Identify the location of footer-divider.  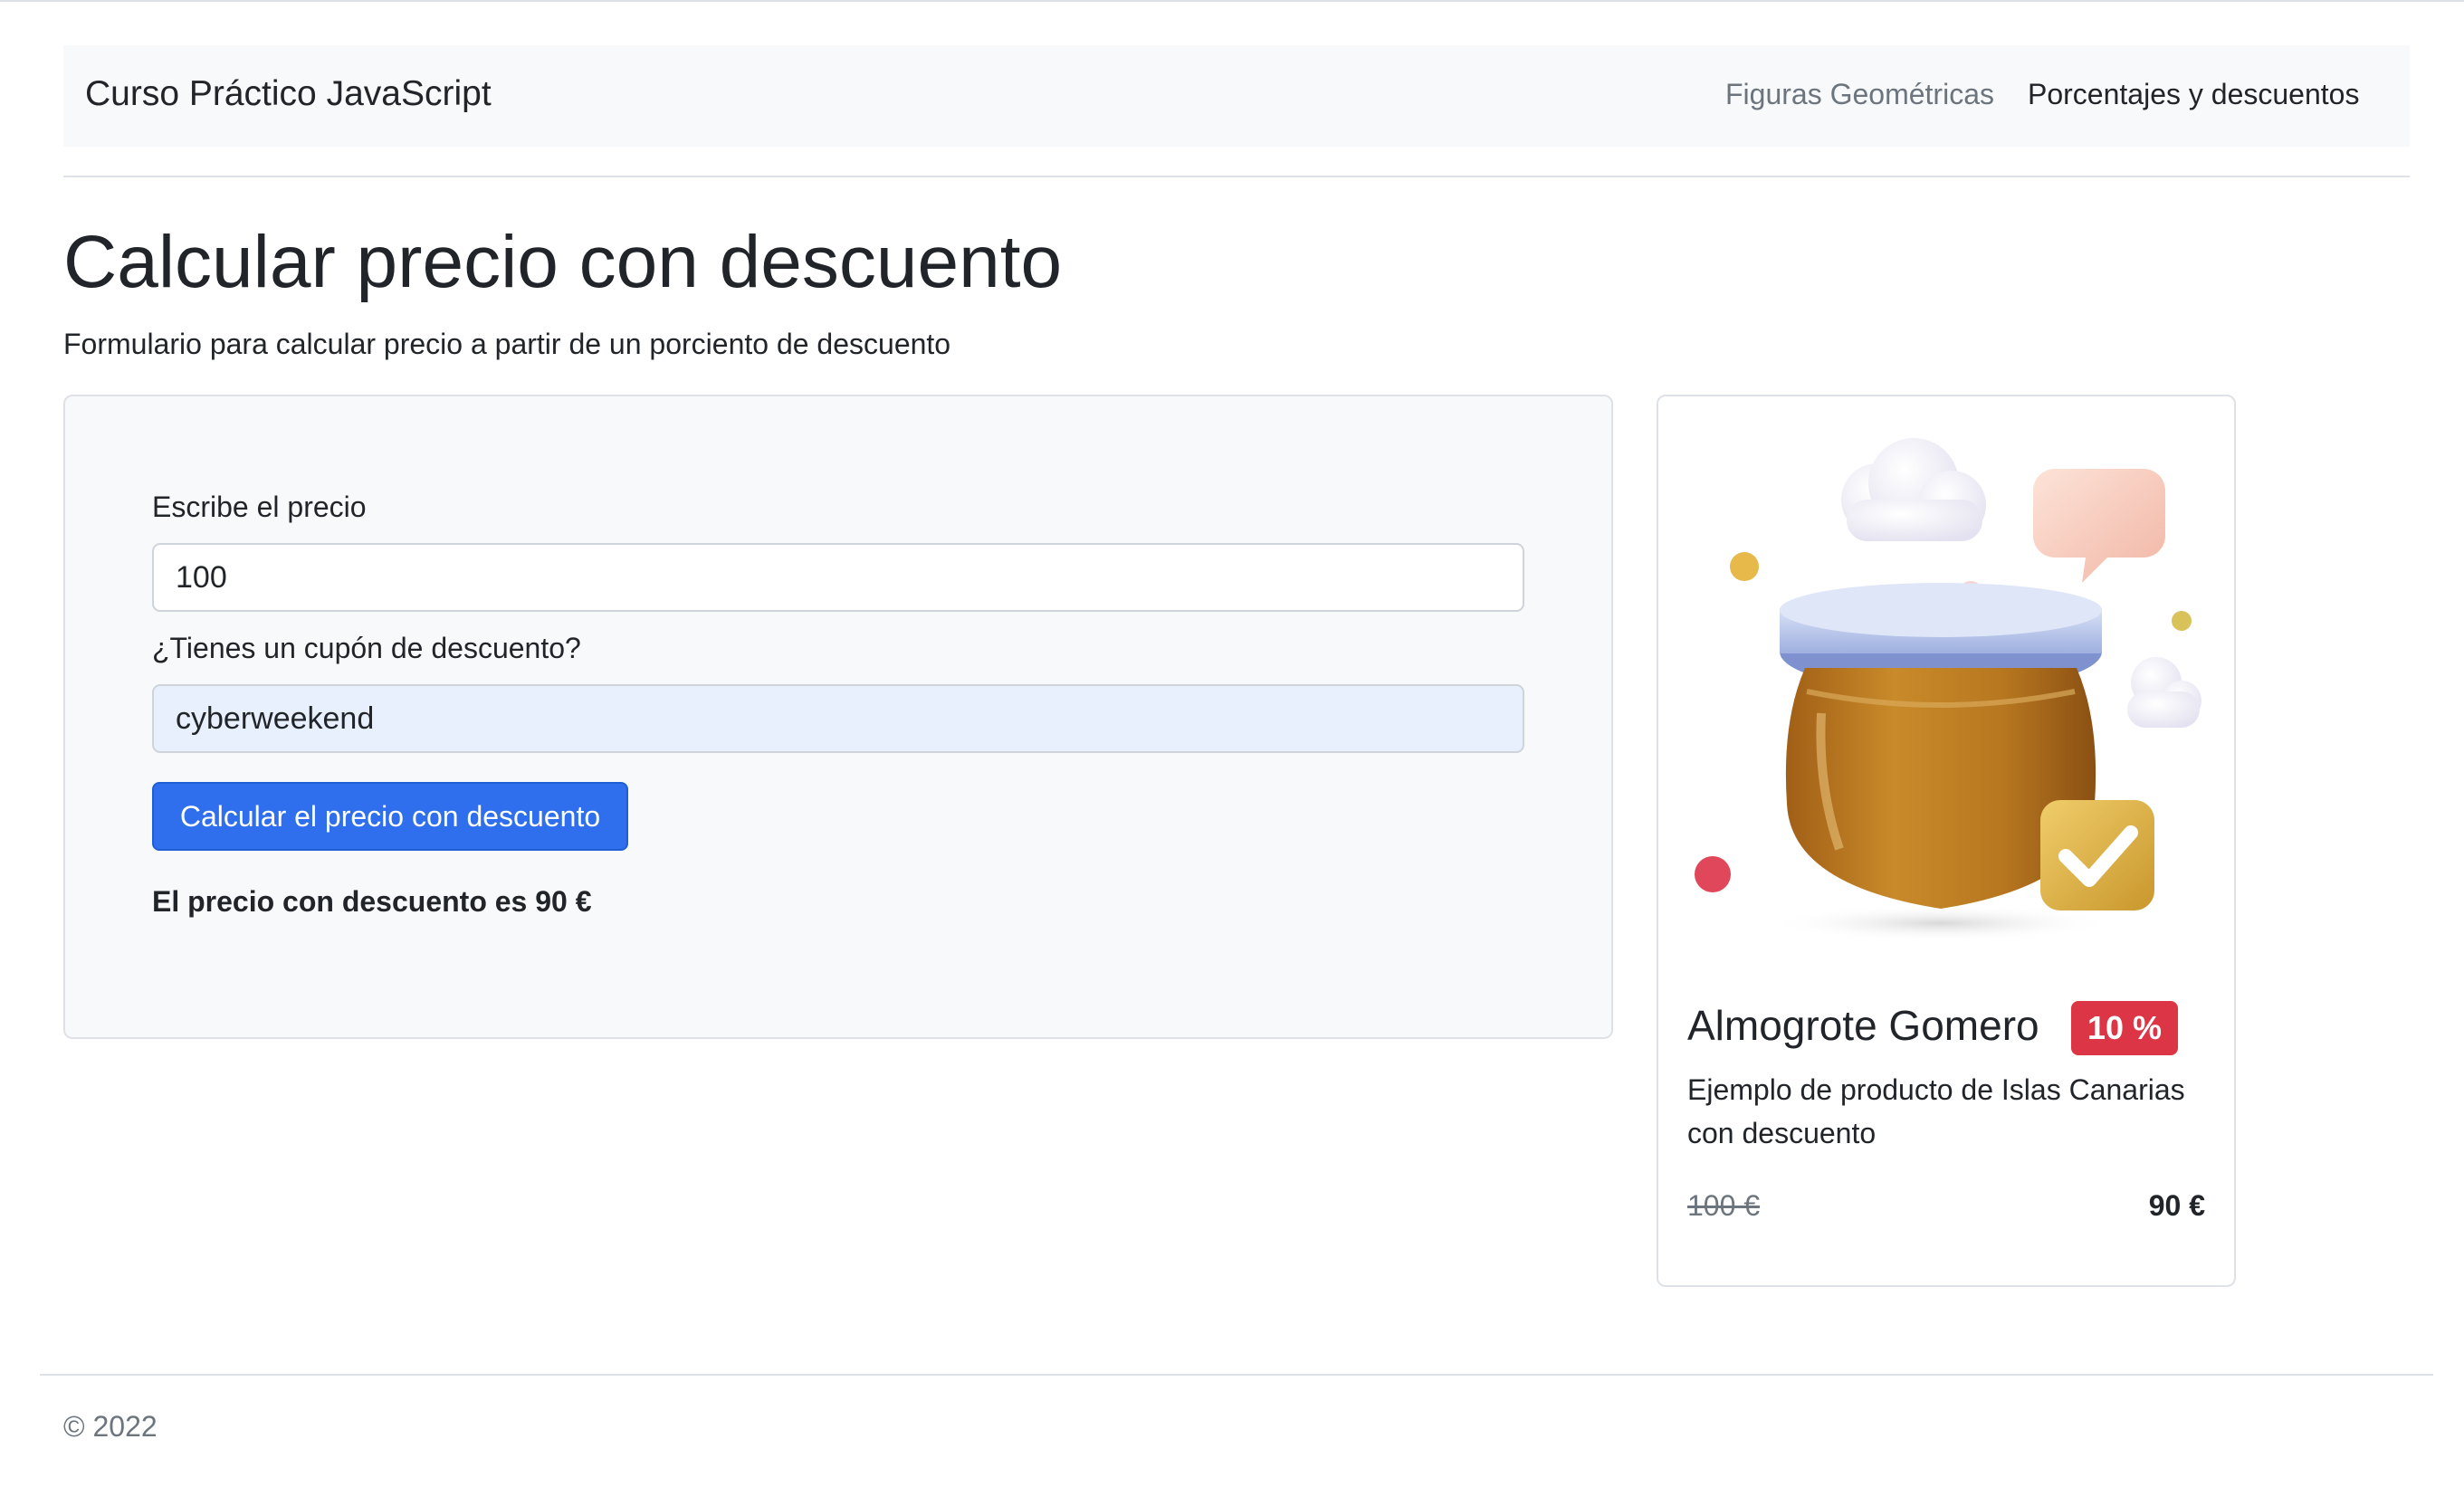
(1236, 1375).